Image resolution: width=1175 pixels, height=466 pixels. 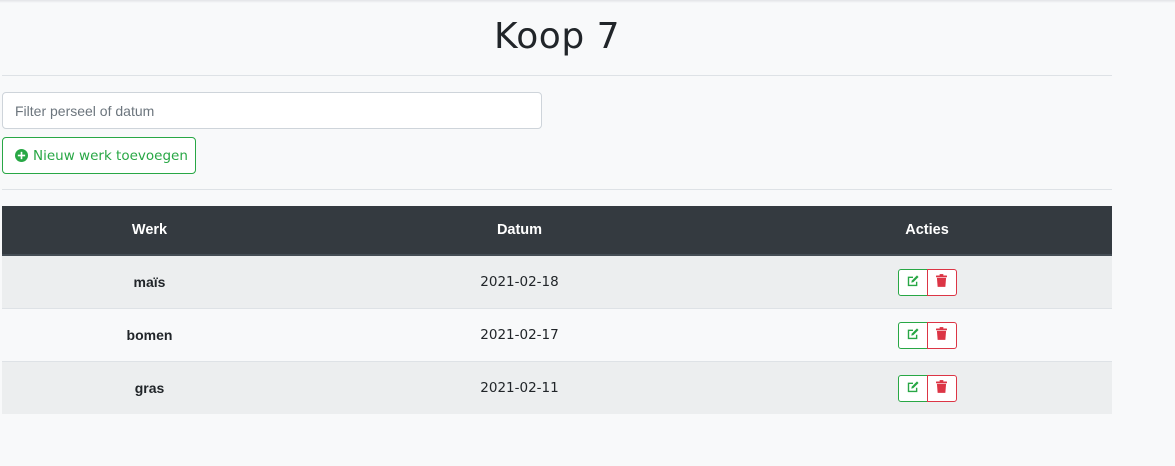 I want to click on plus-circle-icon, so click(x=21, y=155).